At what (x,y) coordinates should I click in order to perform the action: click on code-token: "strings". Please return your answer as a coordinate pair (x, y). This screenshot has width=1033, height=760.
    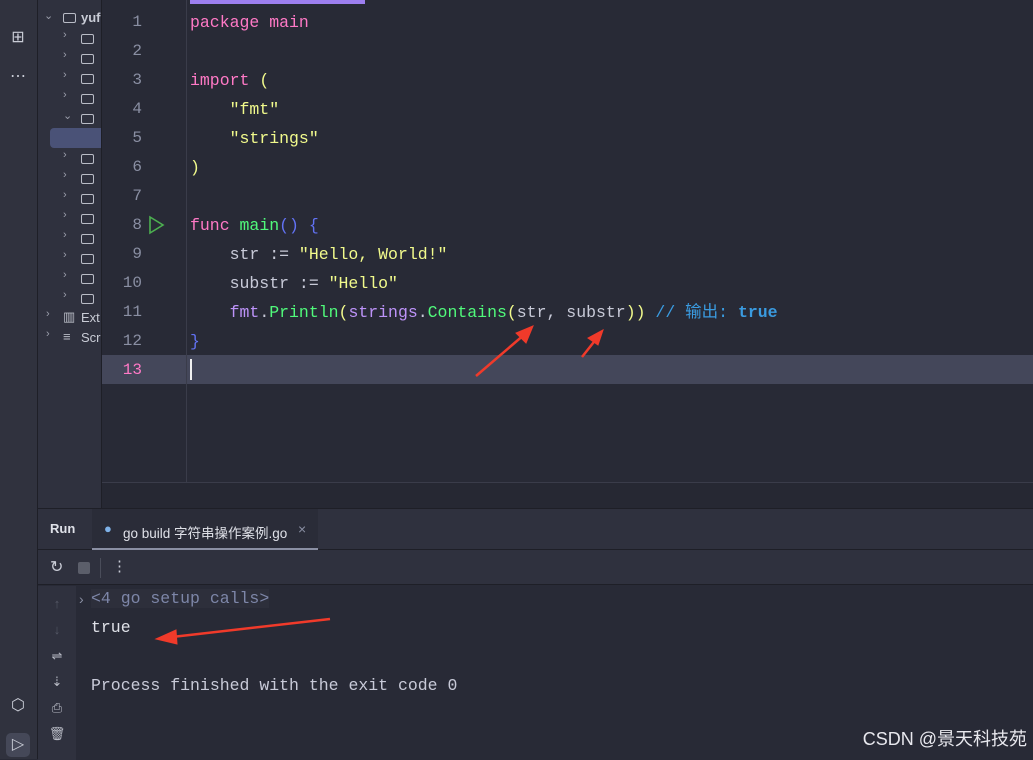
    Looking at the image, I should click on (254, 138).